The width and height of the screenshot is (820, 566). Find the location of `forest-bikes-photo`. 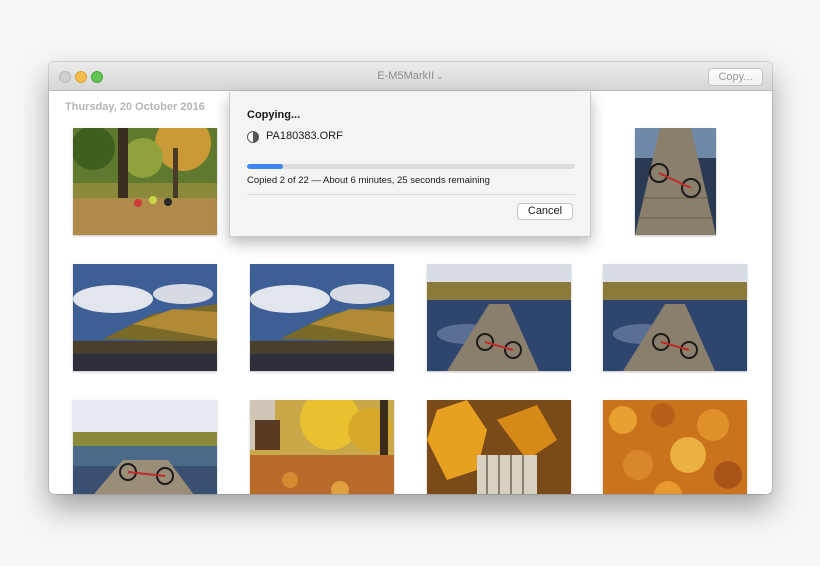

forest-bikes-photo is located at coordinates (145, 181).